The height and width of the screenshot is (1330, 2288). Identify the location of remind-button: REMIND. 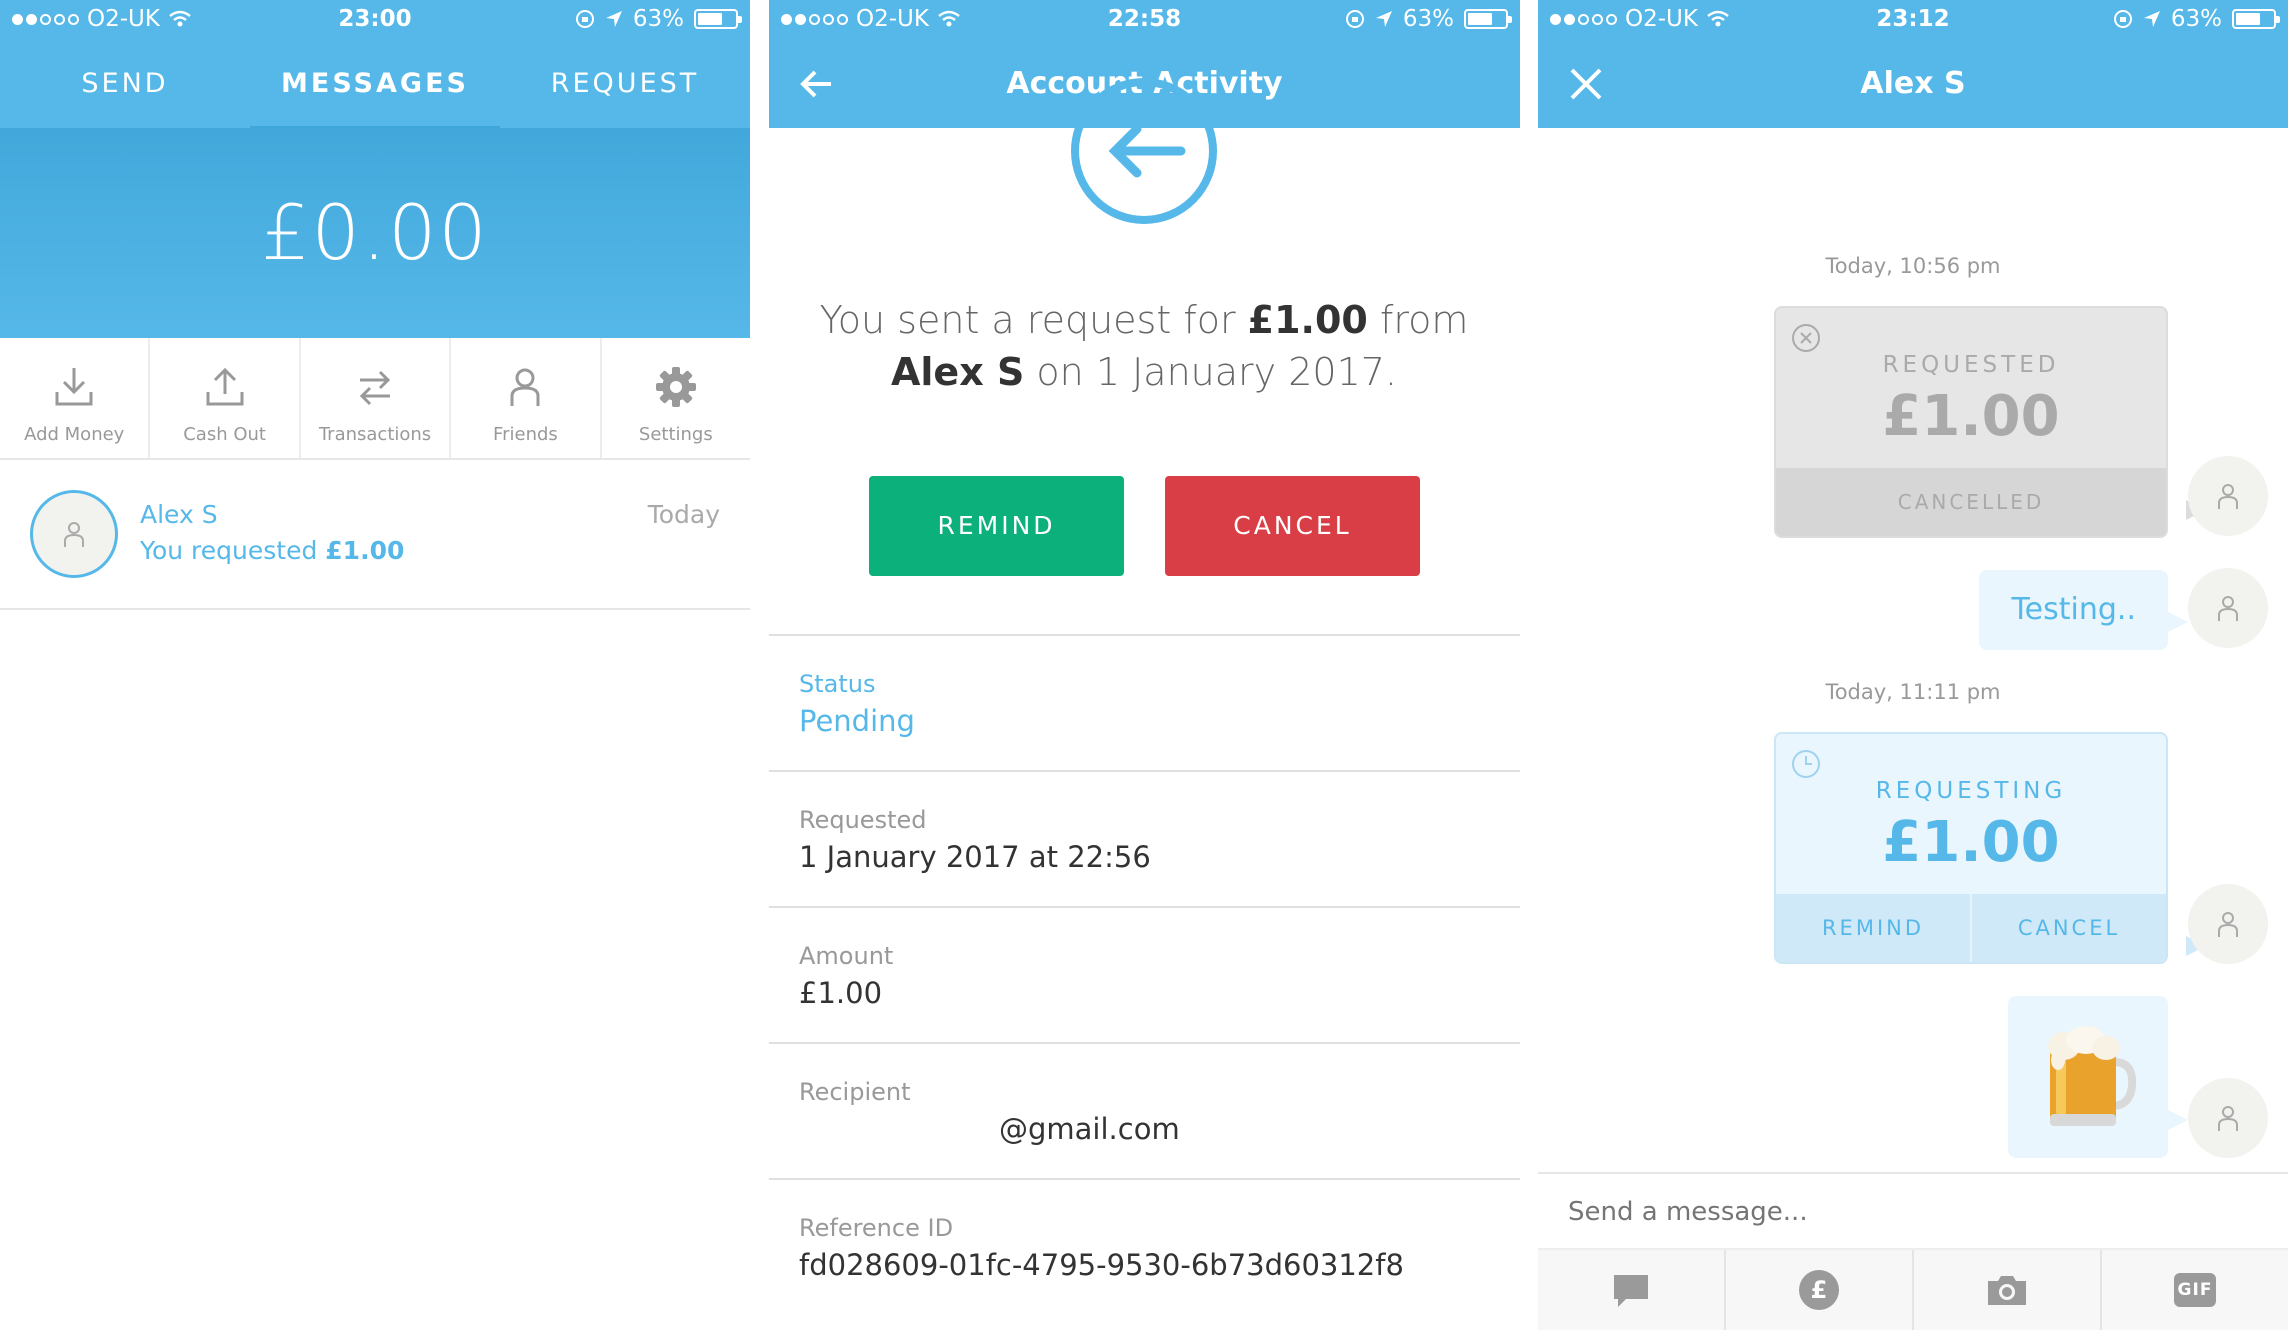
(996, 526).